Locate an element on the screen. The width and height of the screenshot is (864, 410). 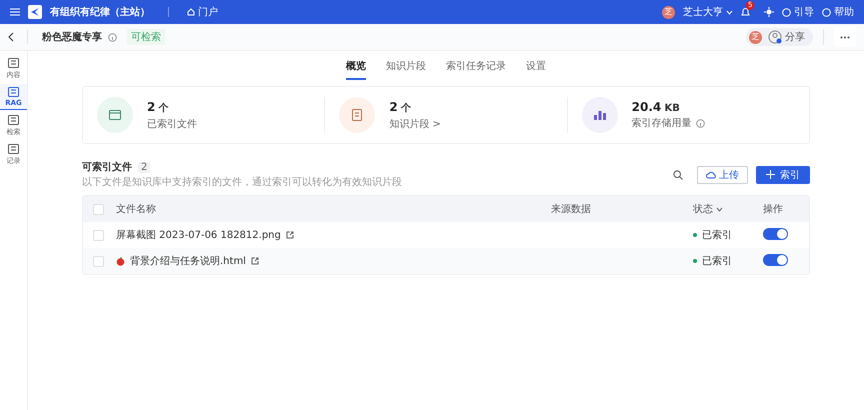
plus-icon is located at coordinates (770, 174).